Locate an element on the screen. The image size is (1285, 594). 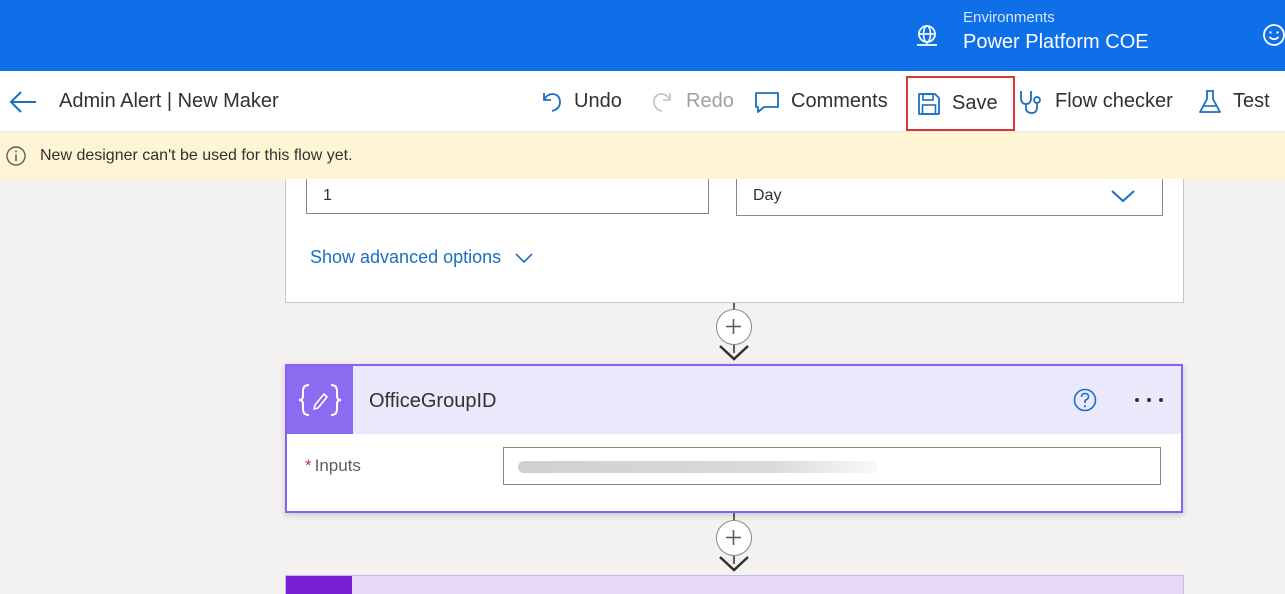
floppy-disk-icon is located at coordinates (929, 103).